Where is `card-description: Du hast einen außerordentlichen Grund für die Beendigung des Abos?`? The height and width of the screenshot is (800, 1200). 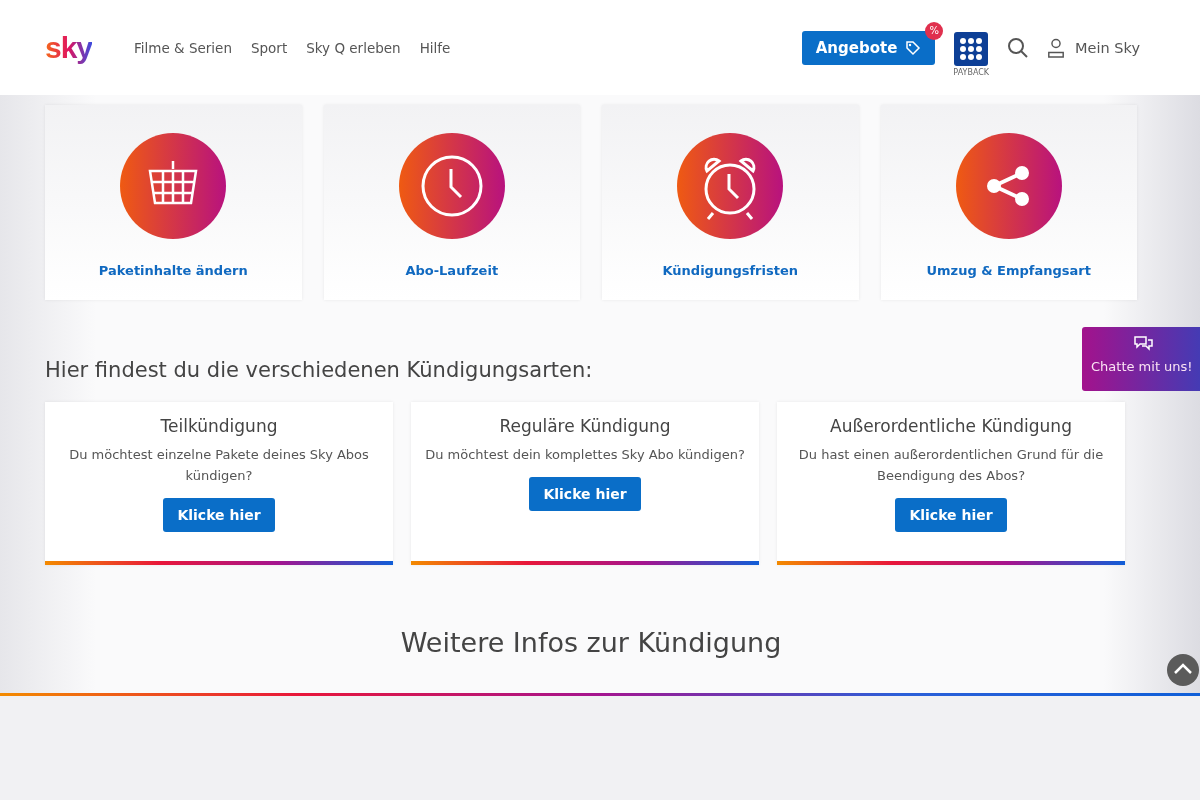
card-description: Du hast einen außerordentlichen Grund für die Beendigung des Abos? is located at coordinates (951, 465).